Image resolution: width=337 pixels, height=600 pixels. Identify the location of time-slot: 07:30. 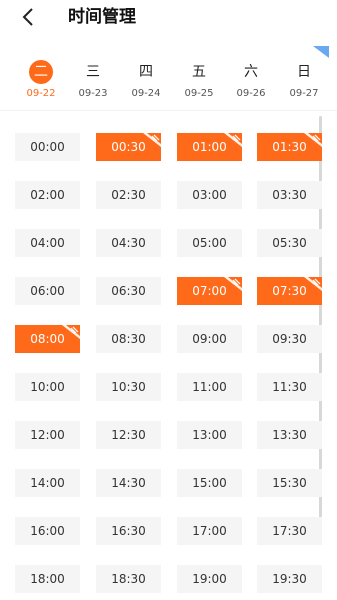
(289, 291).